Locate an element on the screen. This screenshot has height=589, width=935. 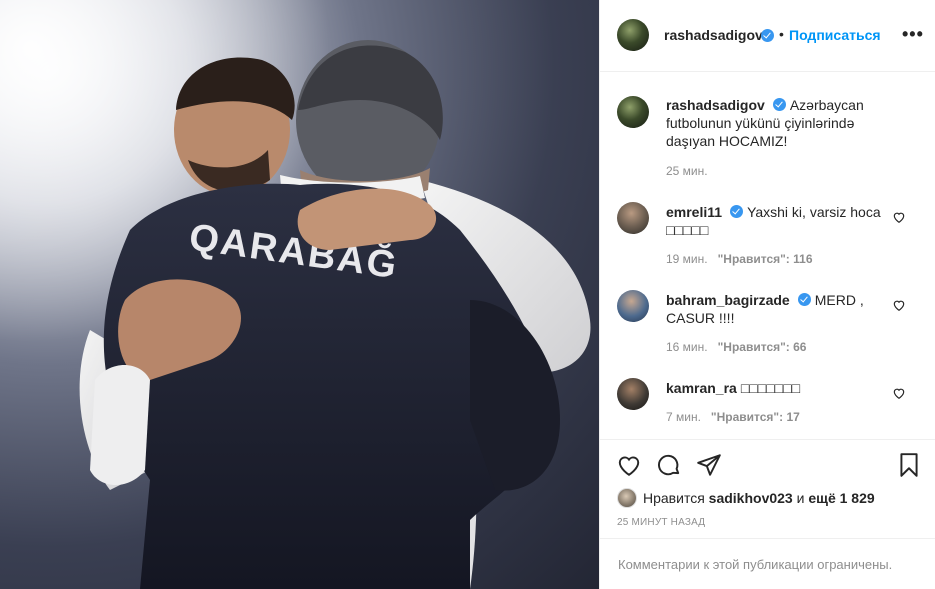
comment-likes: "Нравится": 116 is located at coordinates (765, 259).